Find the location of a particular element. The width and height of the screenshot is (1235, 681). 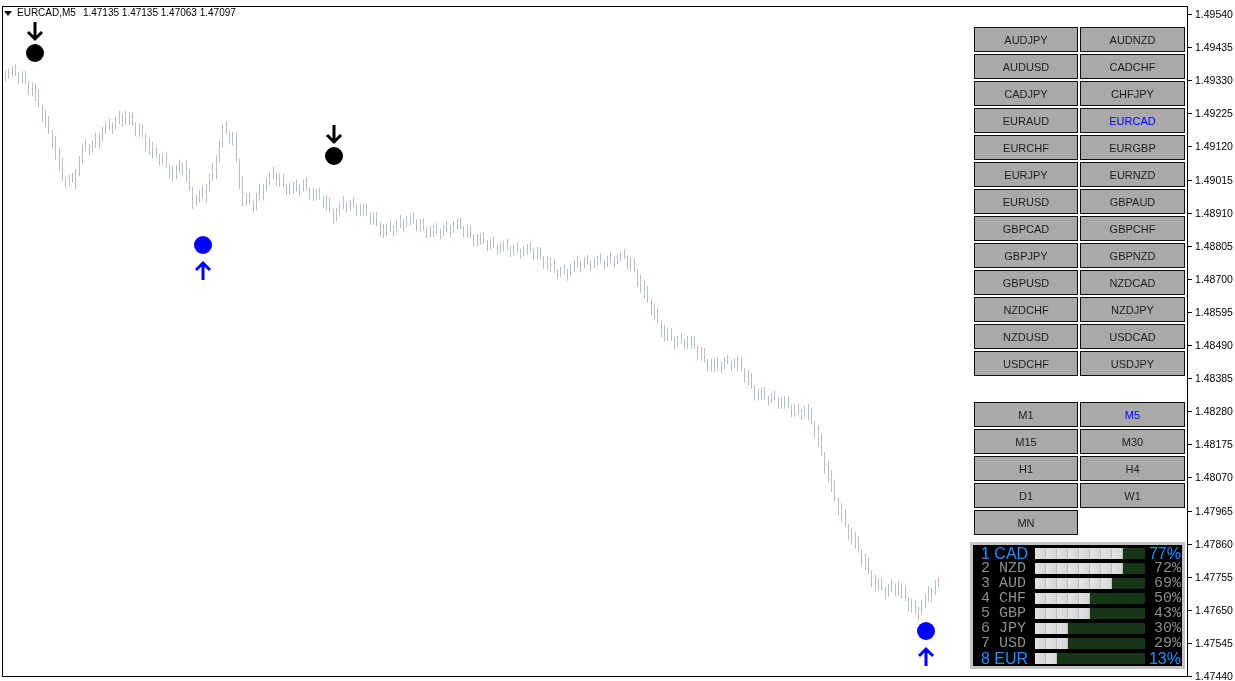

strength-percent: 29% is located at coordinates (1167, 643).